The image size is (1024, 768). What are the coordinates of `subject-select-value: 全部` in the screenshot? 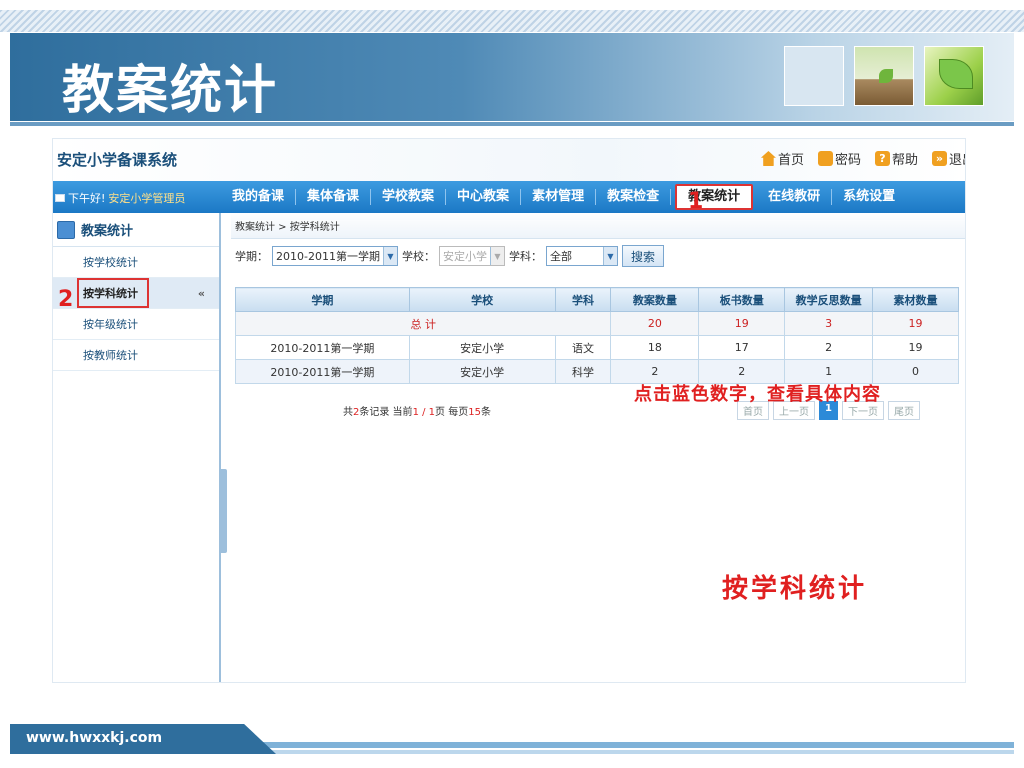 It's located at (560, 256).